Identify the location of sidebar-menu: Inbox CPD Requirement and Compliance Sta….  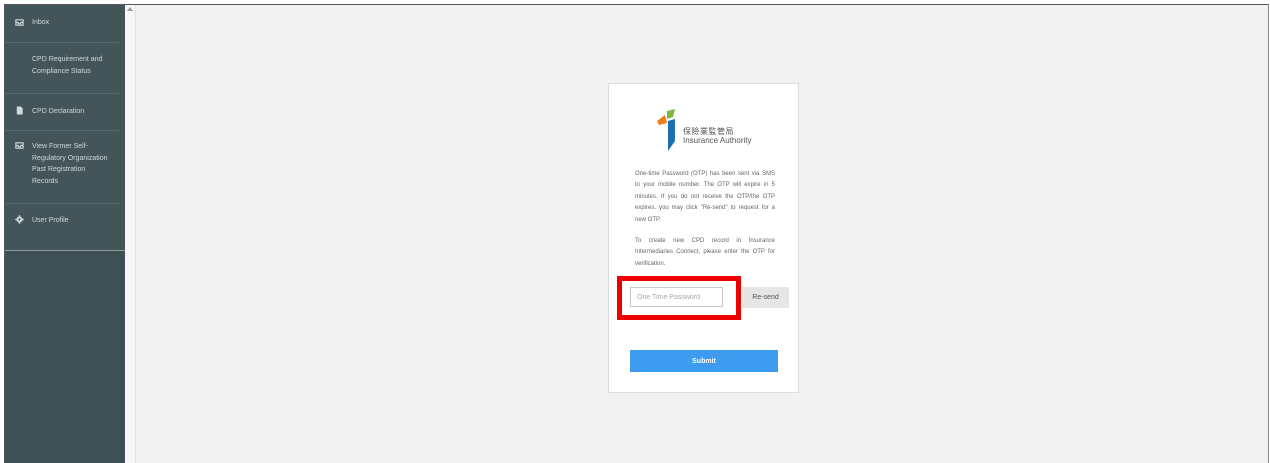
(65, 128).